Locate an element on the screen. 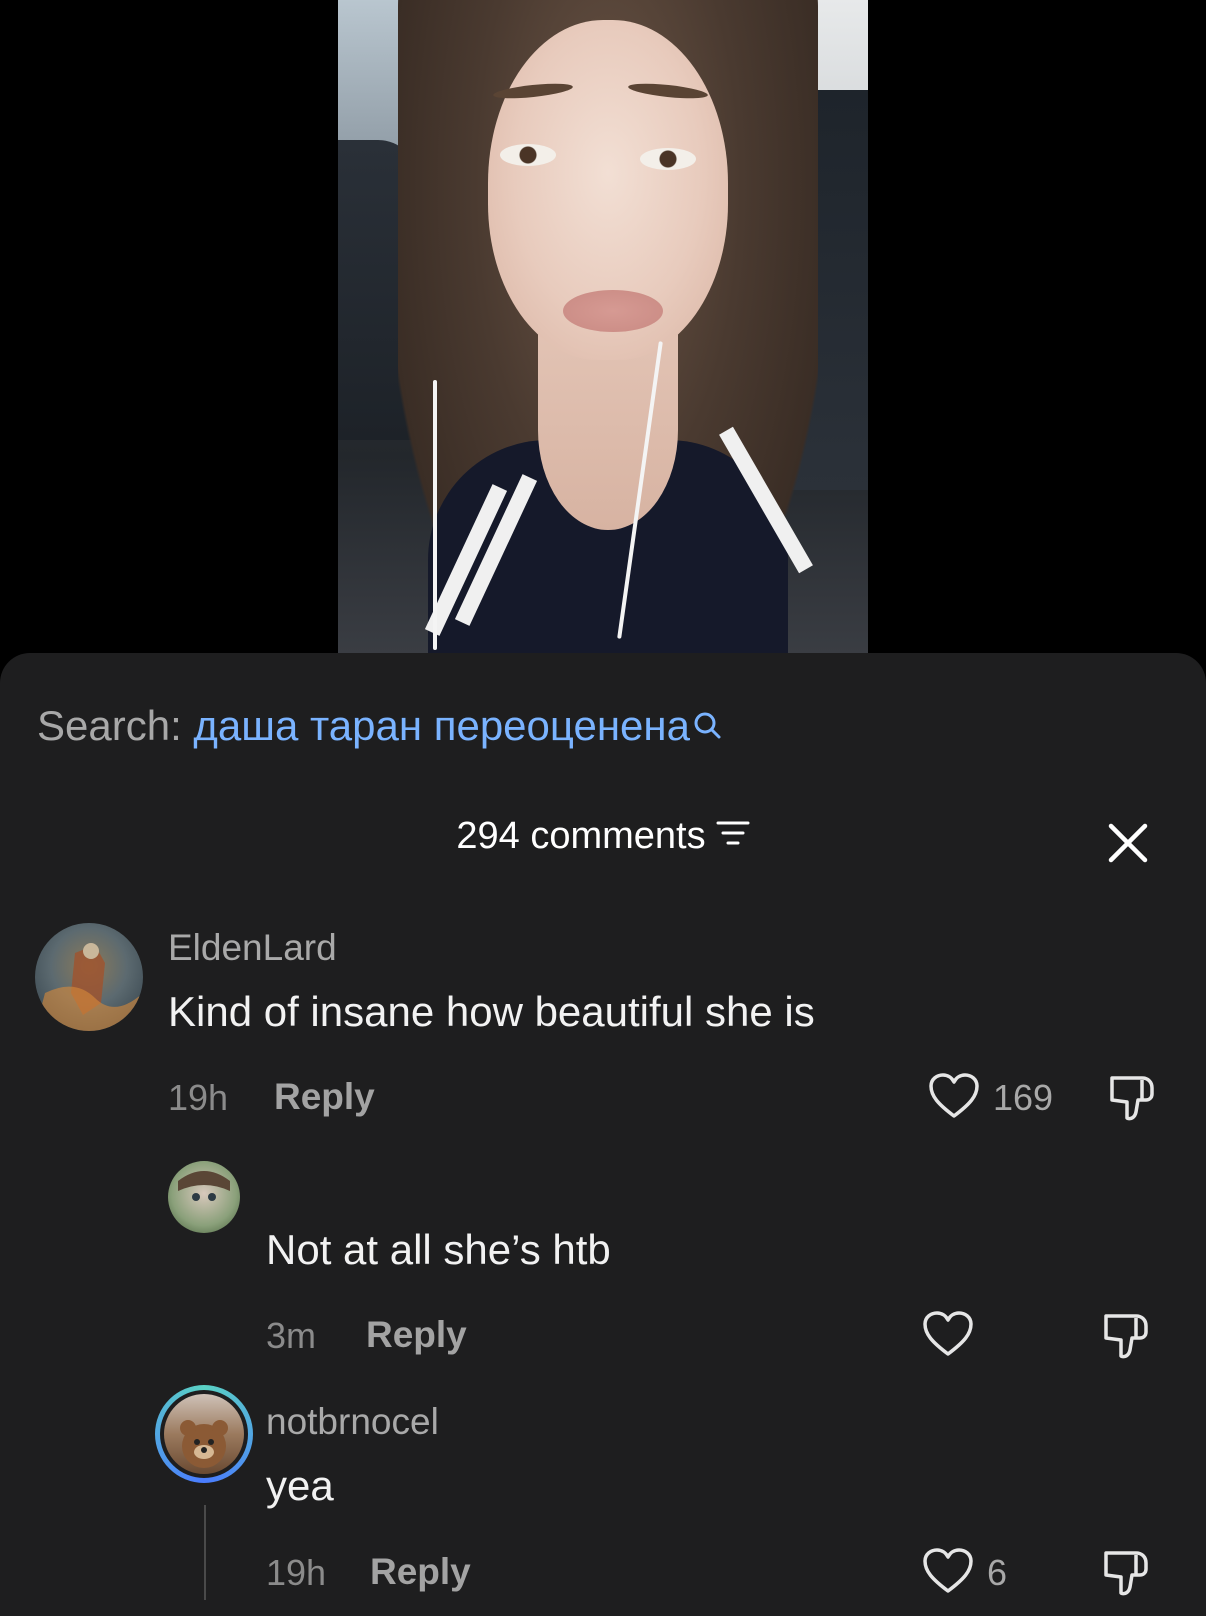 The width and height of the screenshot is (1206, 1616). thread-line is located at coordinates (205, 1552).